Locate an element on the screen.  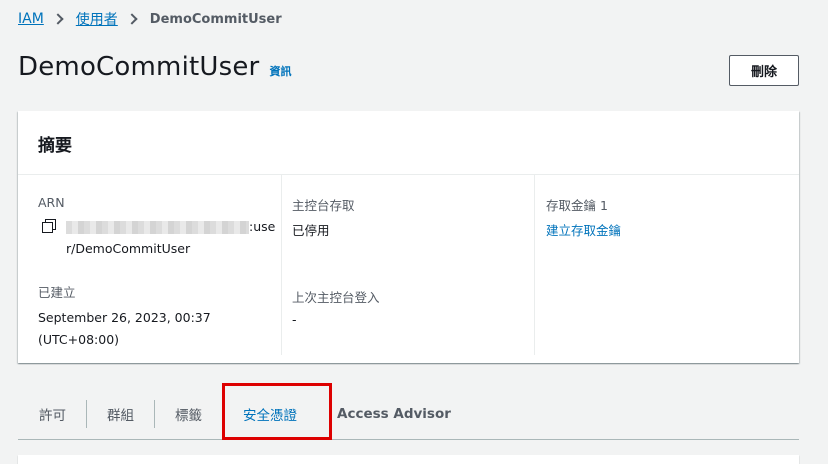
tab-groups: 群組 is located at coordinates (120, 414).